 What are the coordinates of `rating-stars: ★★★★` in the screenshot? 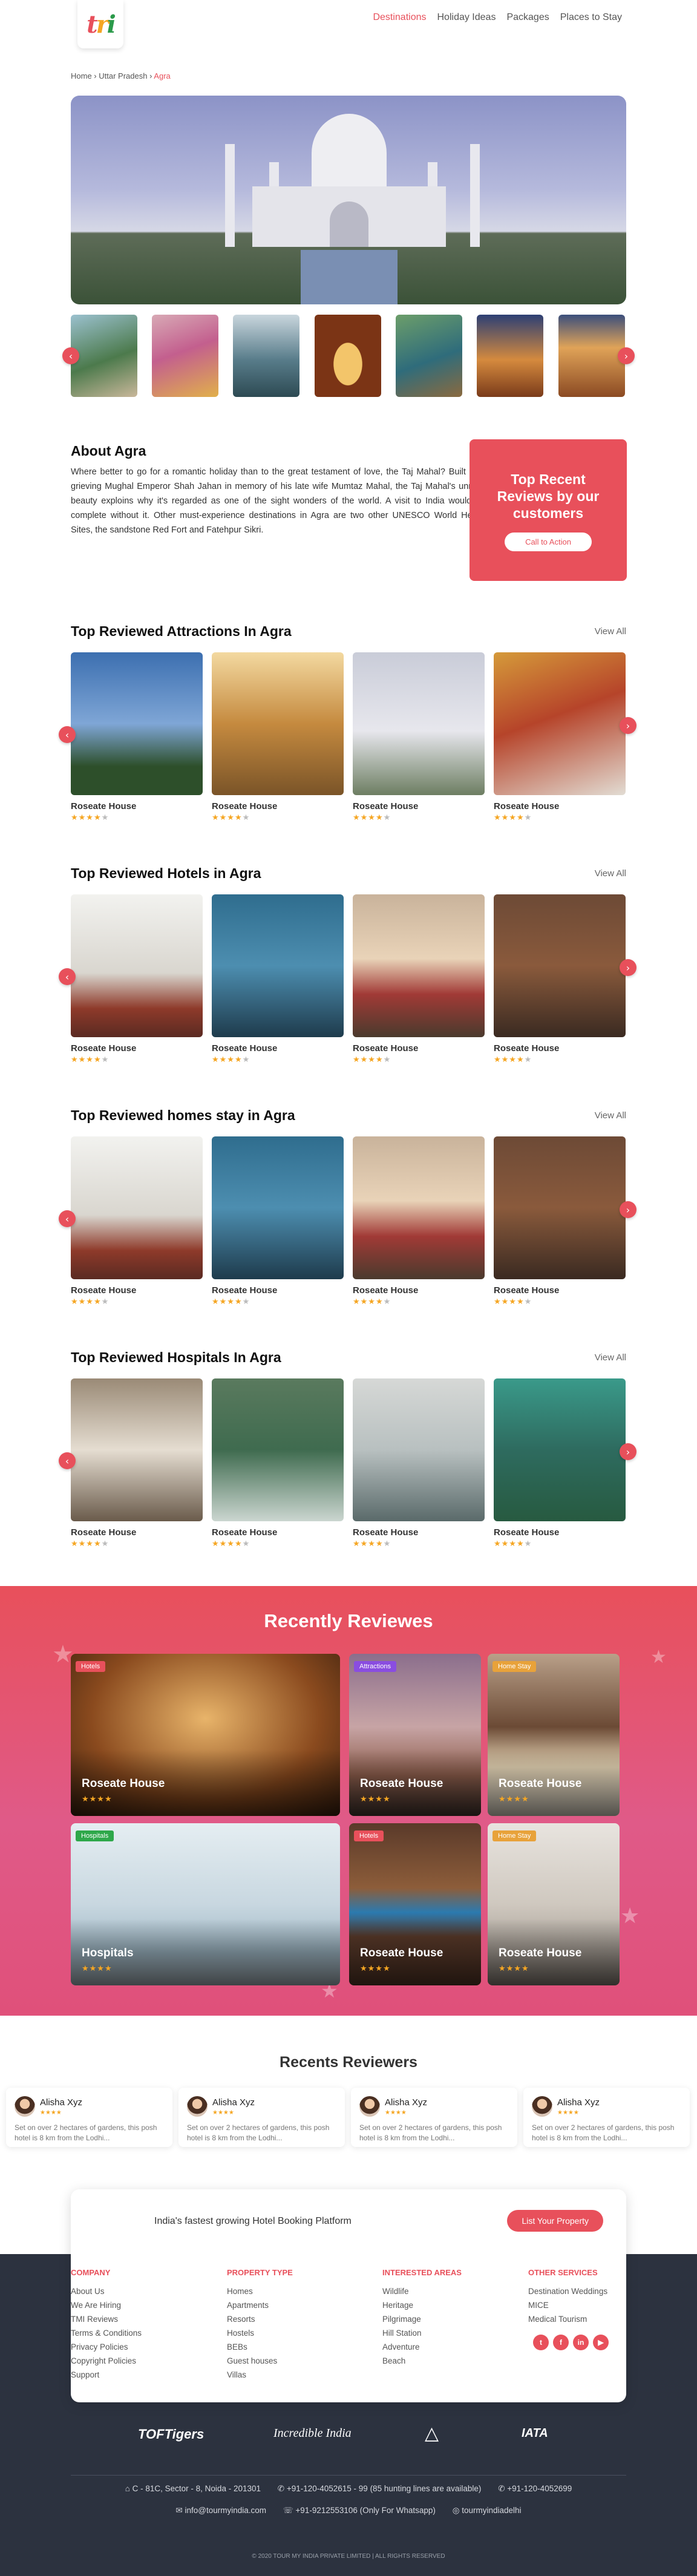 It's located at (568, 2112).